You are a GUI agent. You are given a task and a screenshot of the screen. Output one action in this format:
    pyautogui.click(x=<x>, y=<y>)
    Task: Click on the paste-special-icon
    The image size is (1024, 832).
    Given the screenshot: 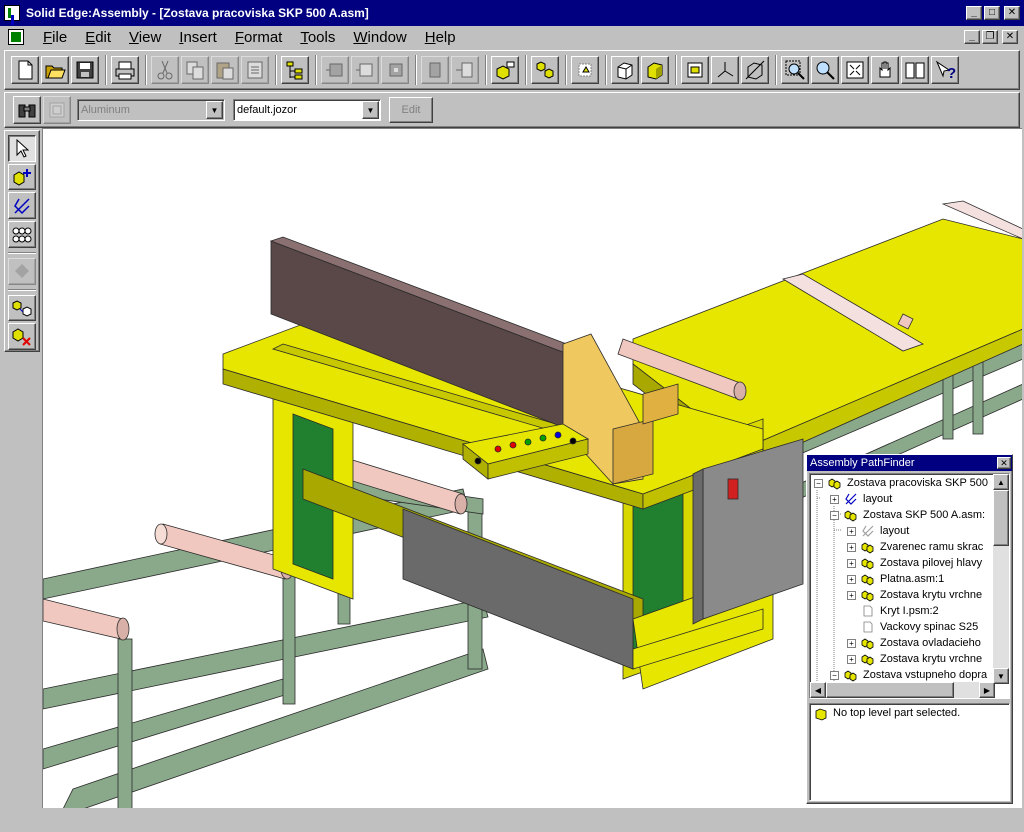 What is the action you would take?
    pyautogui.click(x=255, y=70)
    